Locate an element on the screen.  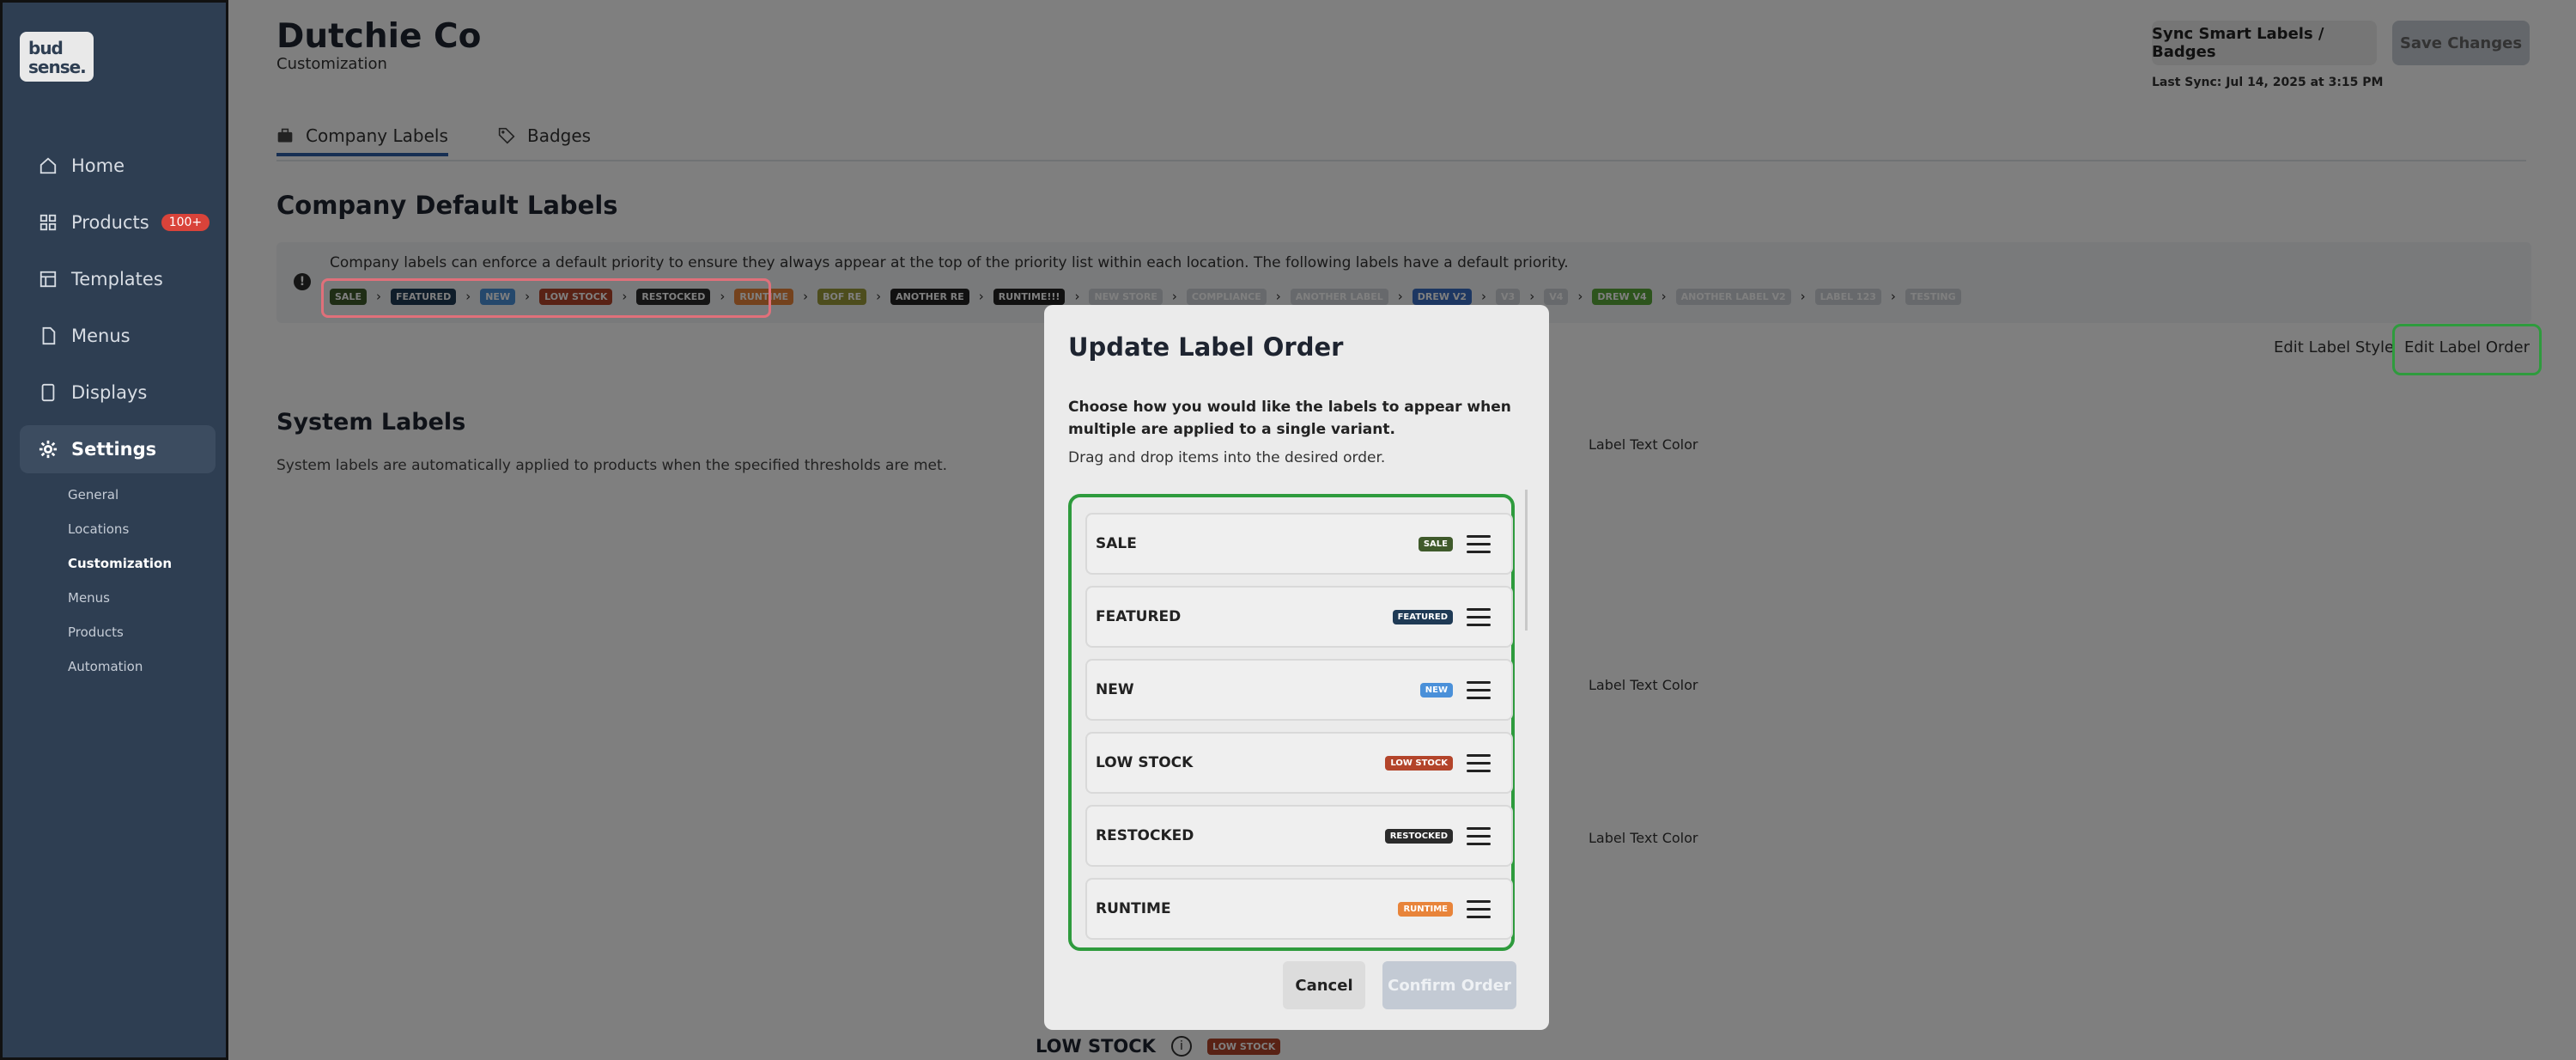
nav-item-displays: Displays is located at coordinates (118, 393).